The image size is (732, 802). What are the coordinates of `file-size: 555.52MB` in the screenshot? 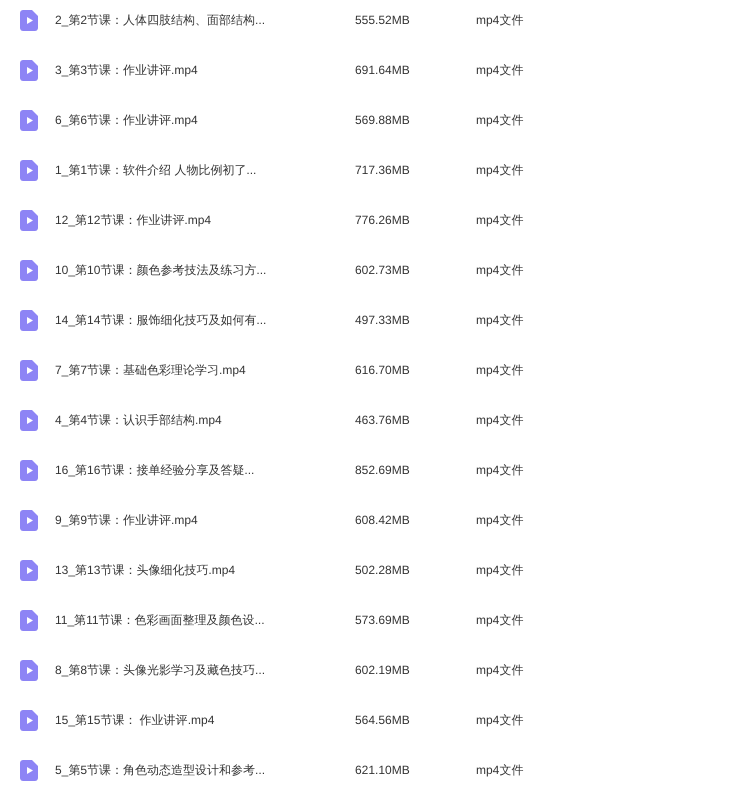 It's located at (383, 20).